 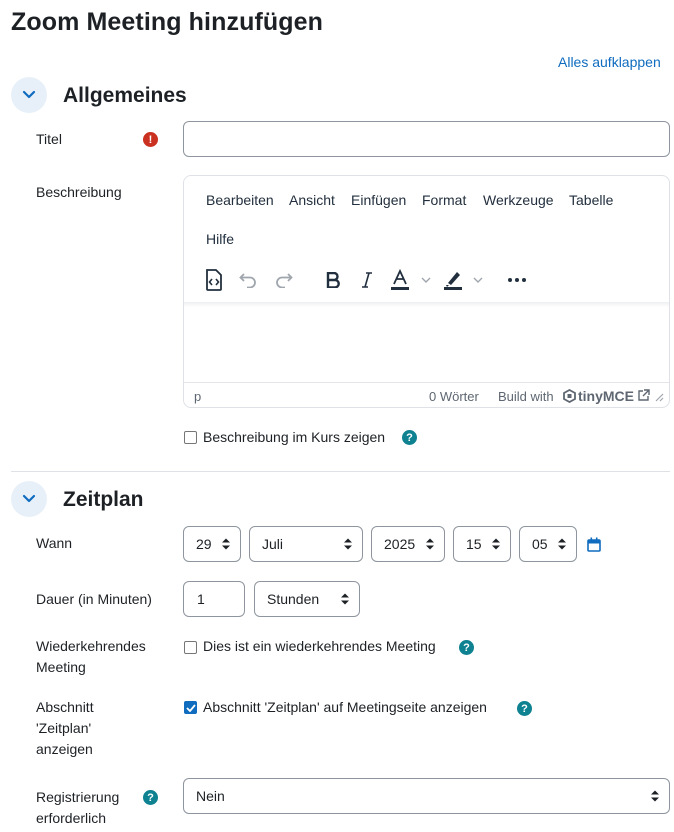 I want to click on minute-select: 05, so click(x=548, y=544).